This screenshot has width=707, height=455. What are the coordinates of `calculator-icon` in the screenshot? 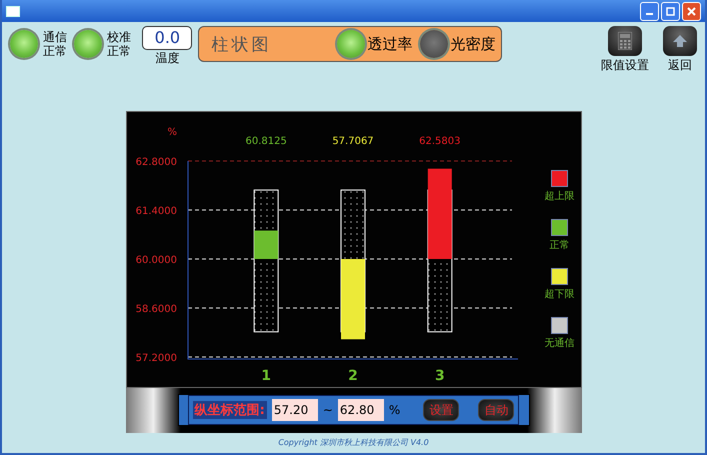 It's located at (625, 41).